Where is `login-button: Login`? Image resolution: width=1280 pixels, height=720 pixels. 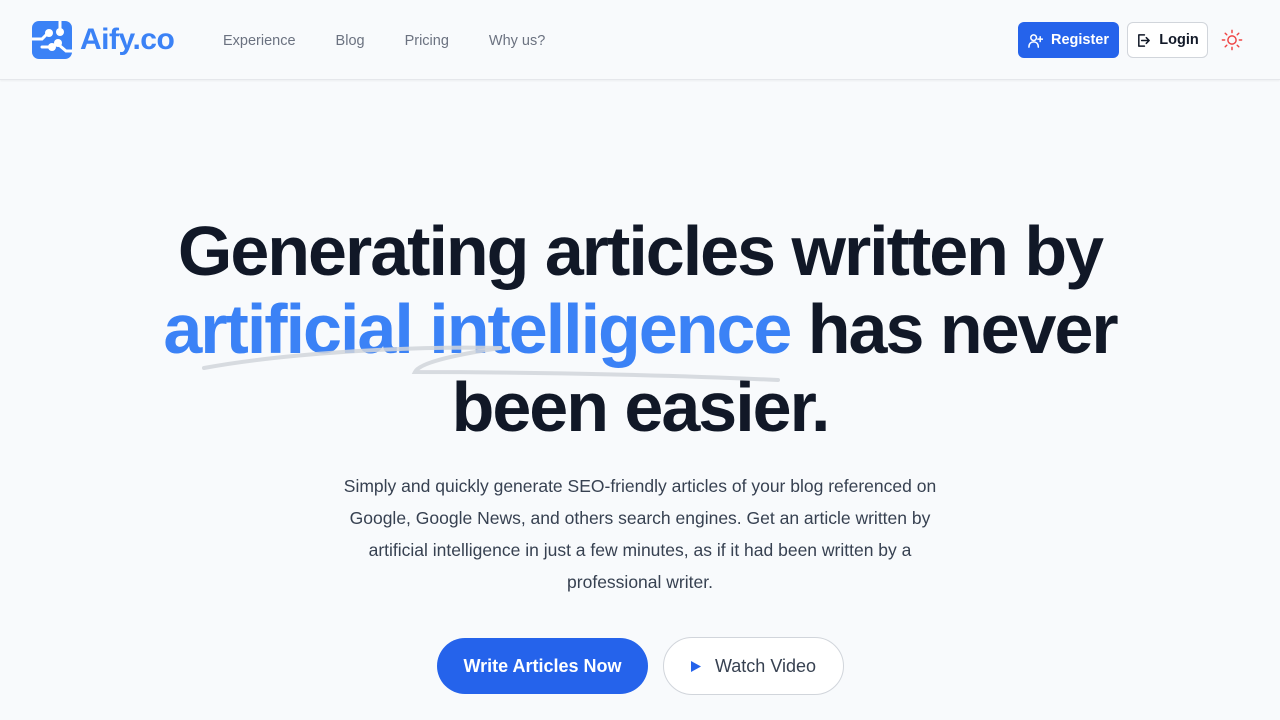
login-button: Login is located at coordinates (1167, 40).